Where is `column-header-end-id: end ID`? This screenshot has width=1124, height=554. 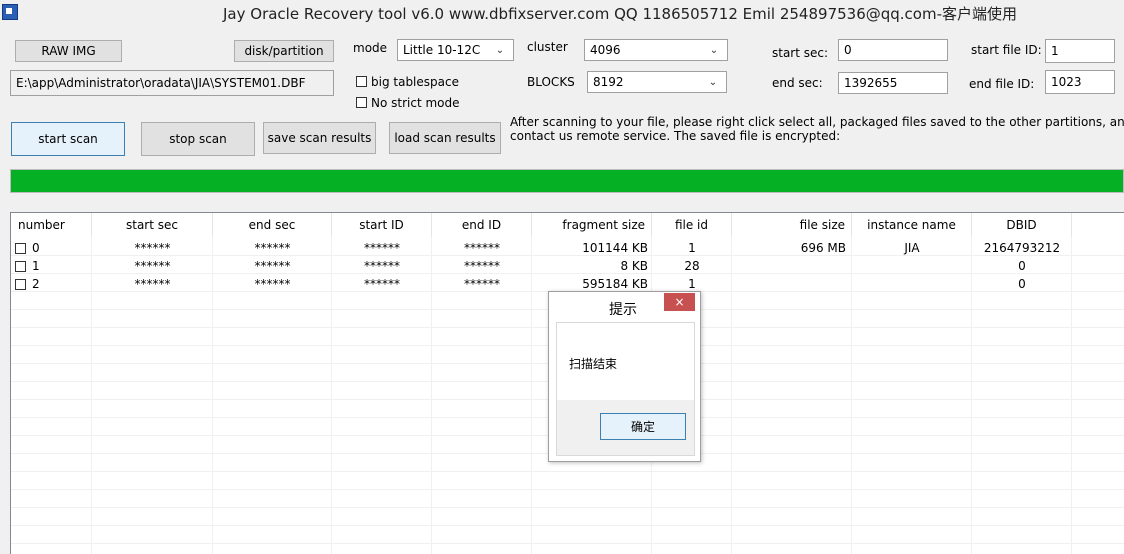 column-header-end-id: end ID is located at coordinates (482, 225).